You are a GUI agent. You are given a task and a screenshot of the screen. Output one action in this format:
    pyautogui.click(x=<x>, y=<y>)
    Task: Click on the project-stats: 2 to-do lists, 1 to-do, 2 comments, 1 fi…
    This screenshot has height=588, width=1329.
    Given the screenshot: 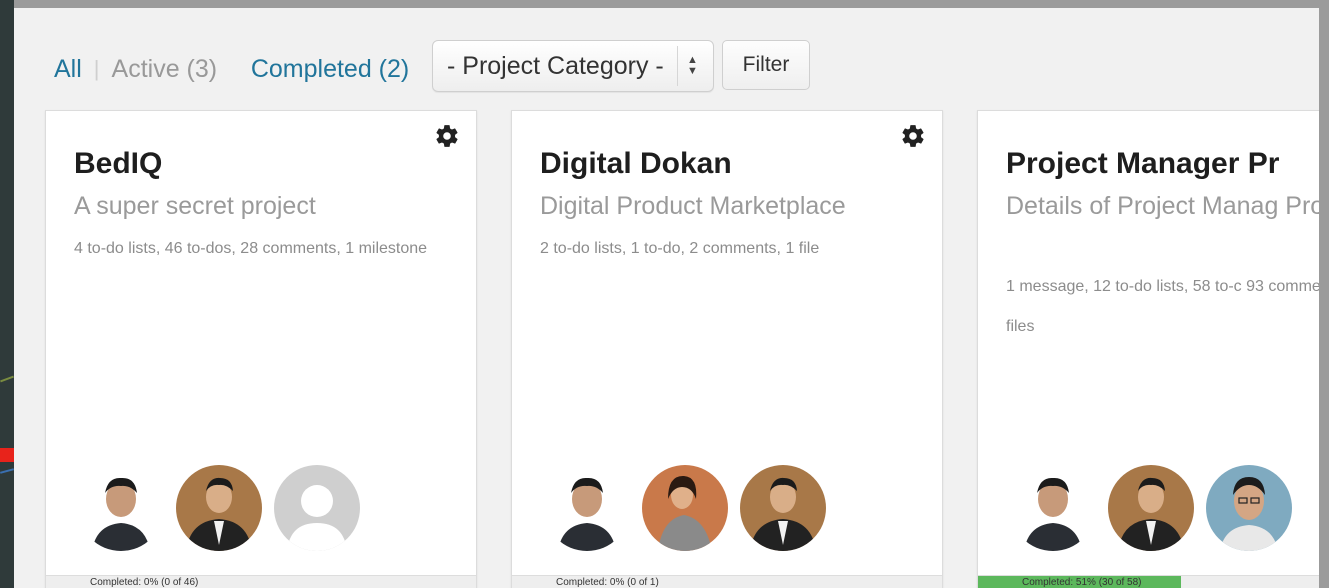 What is the action you would take?
    pyautogui.click(x=680, y=248)
    